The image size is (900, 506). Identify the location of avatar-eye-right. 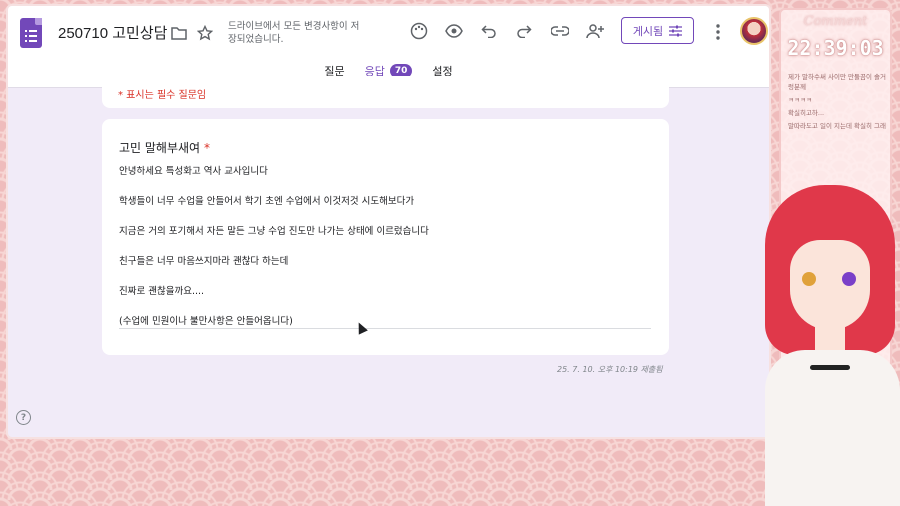
(849, 279).